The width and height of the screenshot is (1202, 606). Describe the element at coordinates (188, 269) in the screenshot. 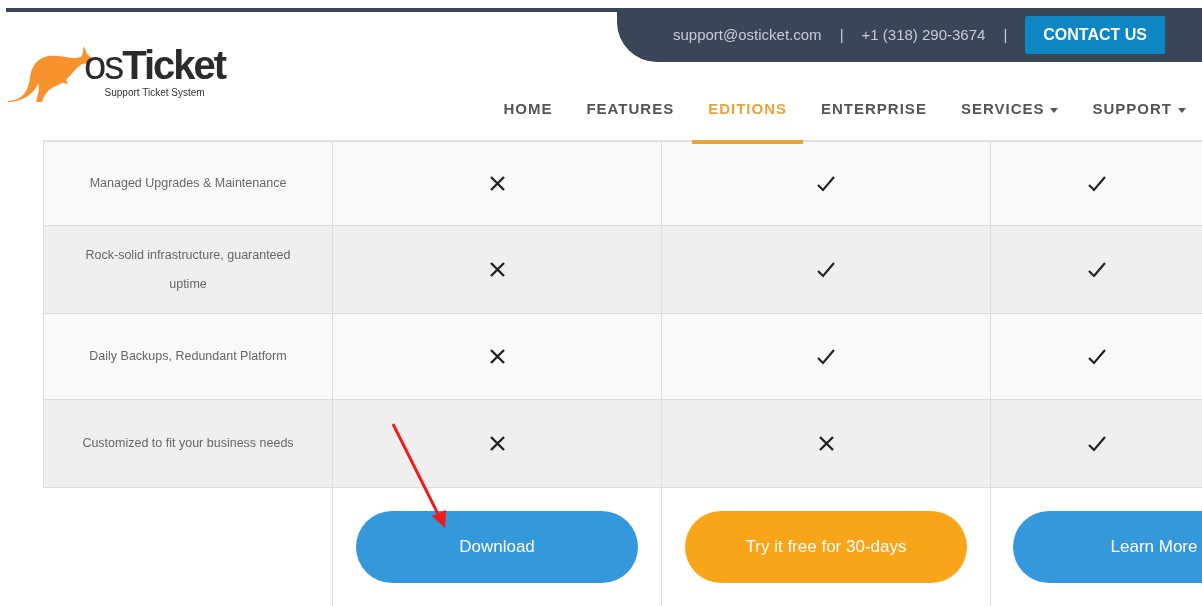

I see `feature-label: Rock-solid infrastructure, guaranteed uptime` at that location.